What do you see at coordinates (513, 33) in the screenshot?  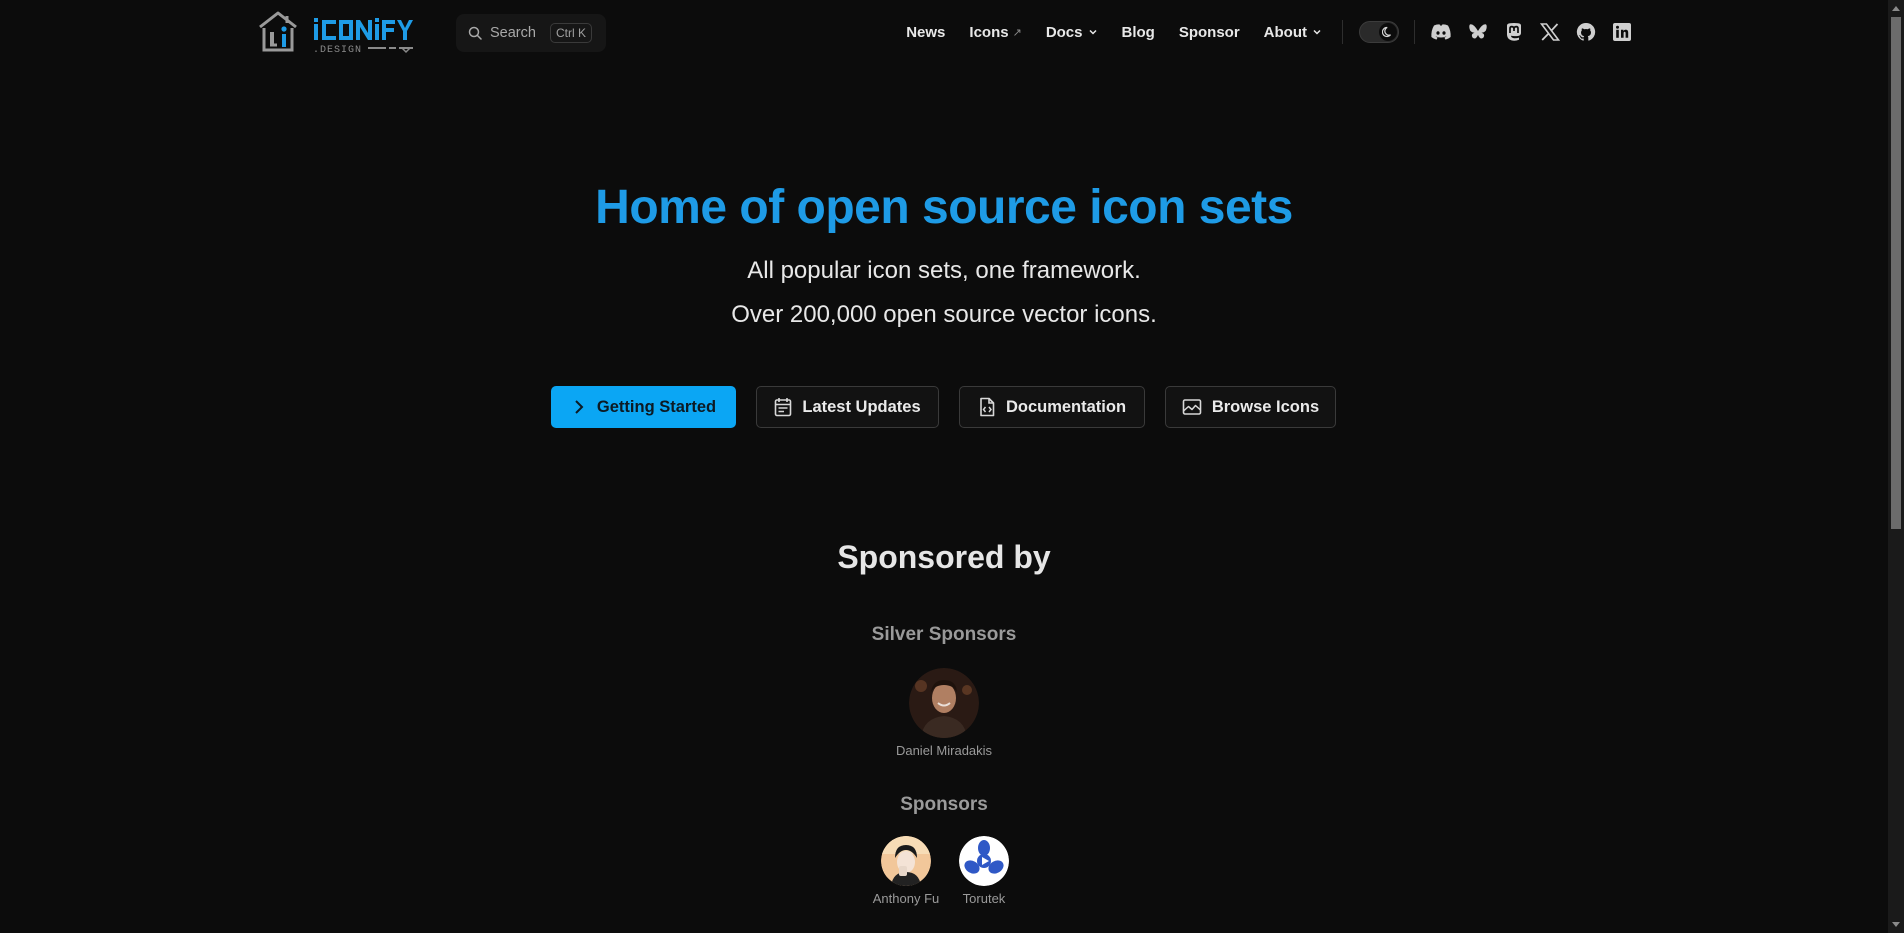 I see `search-label: Search` at bounding box center [513, 33].